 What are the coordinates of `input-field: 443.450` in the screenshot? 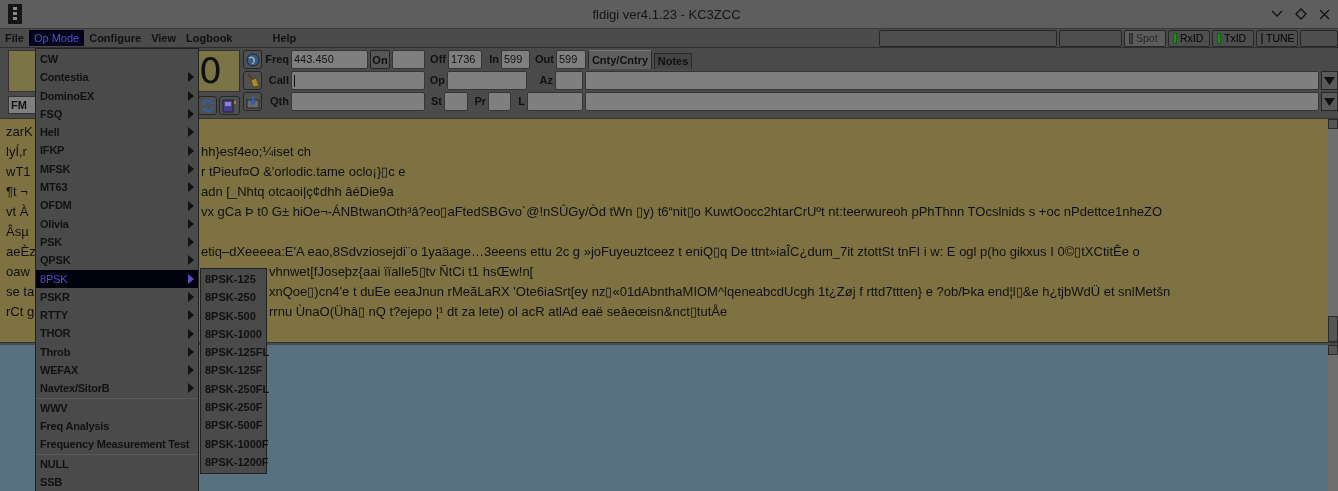 It's located at (329, 59).